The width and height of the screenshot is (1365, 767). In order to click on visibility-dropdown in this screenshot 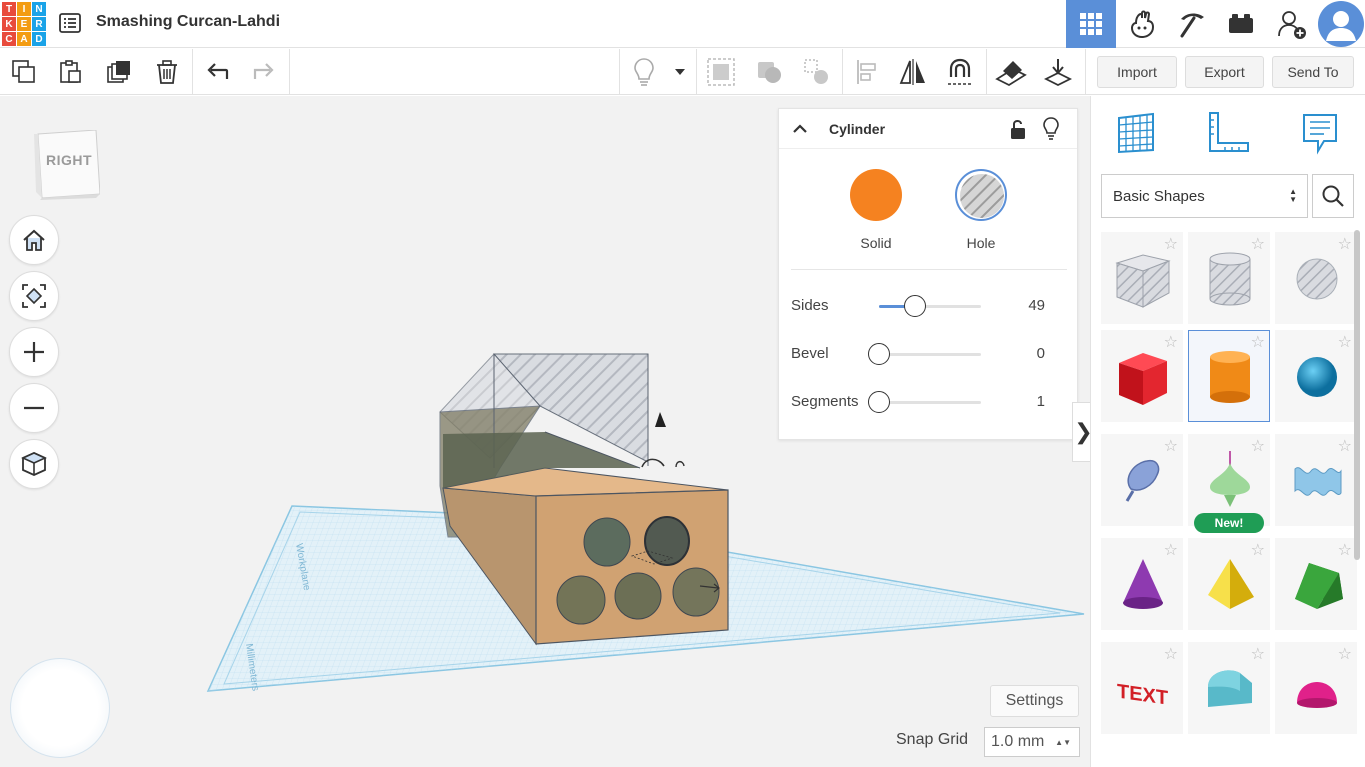, I will do `click(680, 72)`.